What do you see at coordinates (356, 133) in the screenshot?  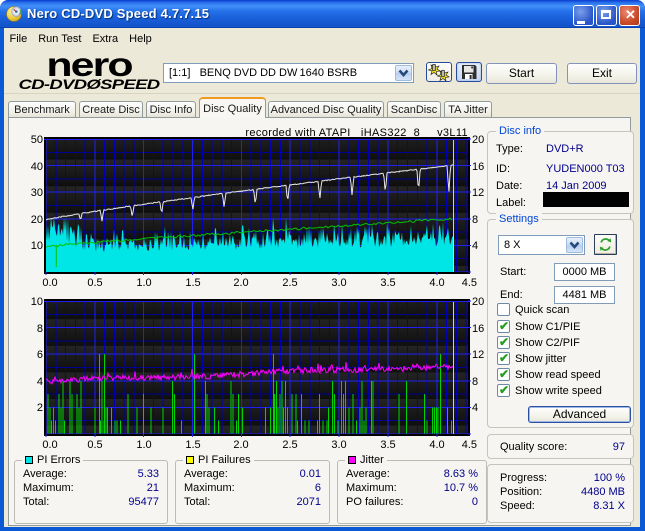 I see `svg-text:recorded with ATAPI iHAS322: recorded with ATAPI iHAS322 8 v3L11` at bounding box center [356, 133].